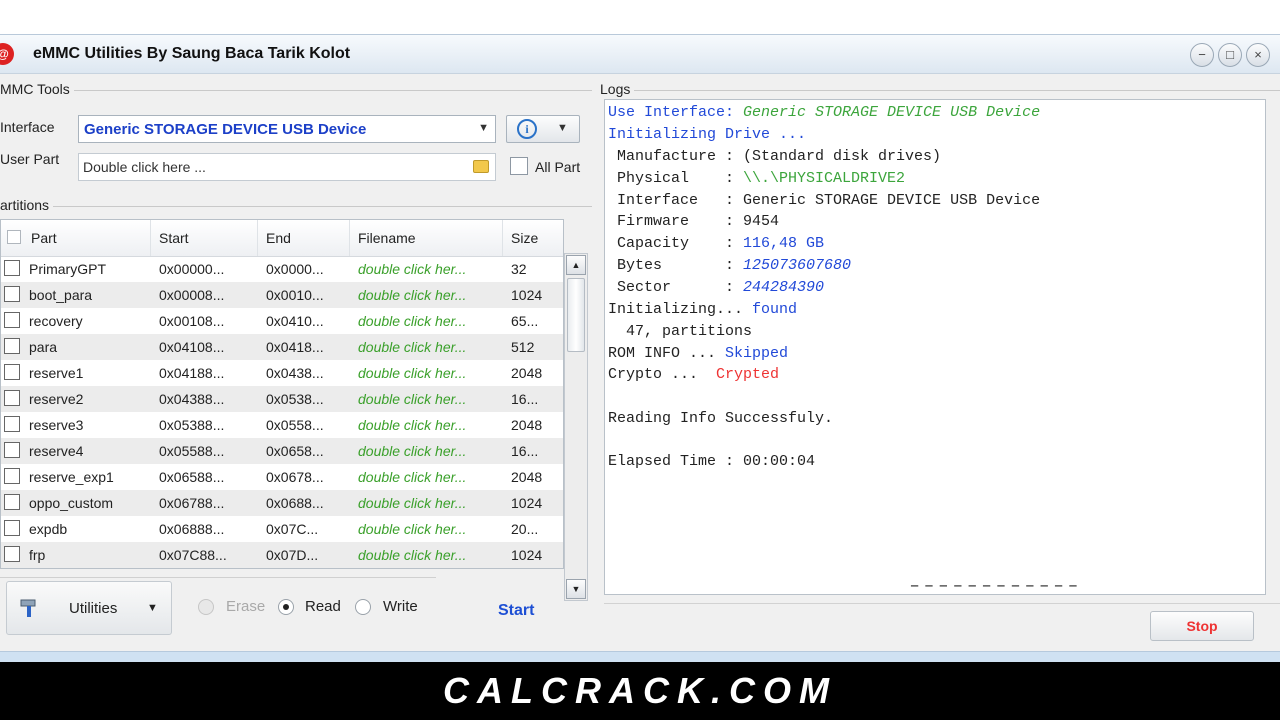 Image resolution: width=1280 pixels, height=720 pixels. I want to click on log-line: Initializing... found, so click(703, 309).